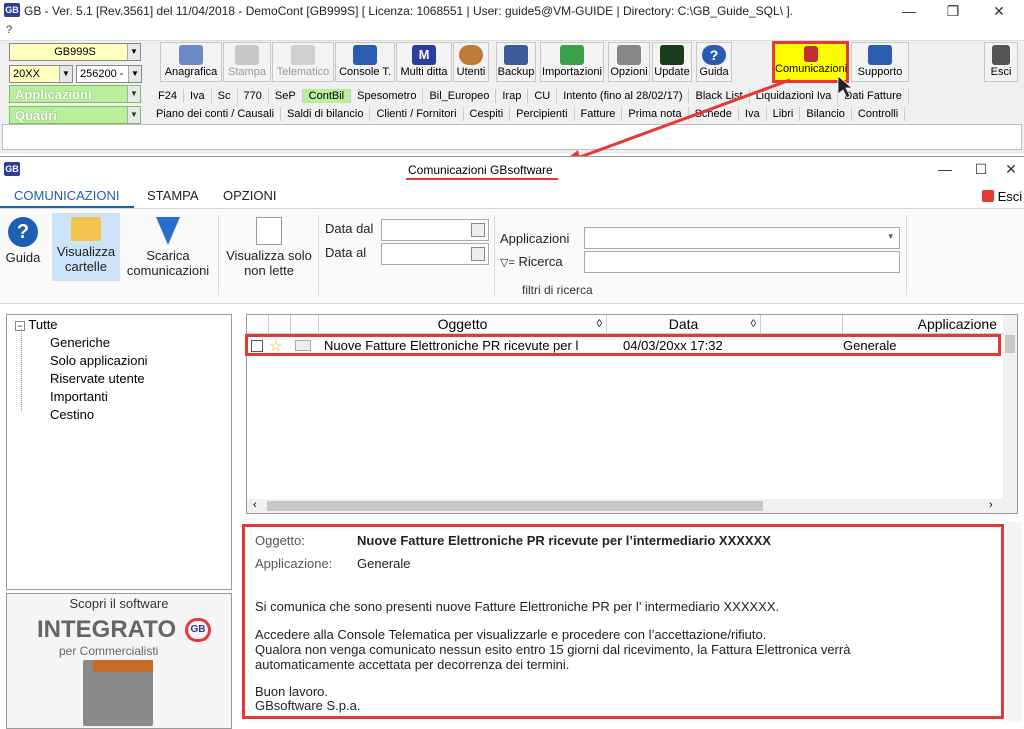 The height and width of the screenshot is (729, 1024). I want to click on horizontal-scrollbar: ‹ ›, so click(632, 506).